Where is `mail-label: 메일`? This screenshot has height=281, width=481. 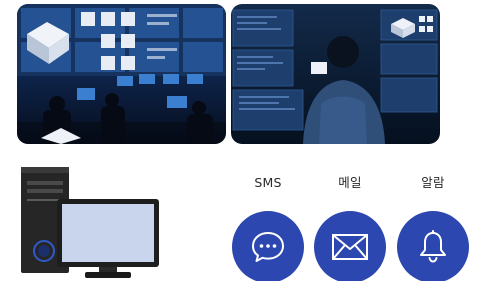
mail-label: 메일 is located at coordinates (350, 182).